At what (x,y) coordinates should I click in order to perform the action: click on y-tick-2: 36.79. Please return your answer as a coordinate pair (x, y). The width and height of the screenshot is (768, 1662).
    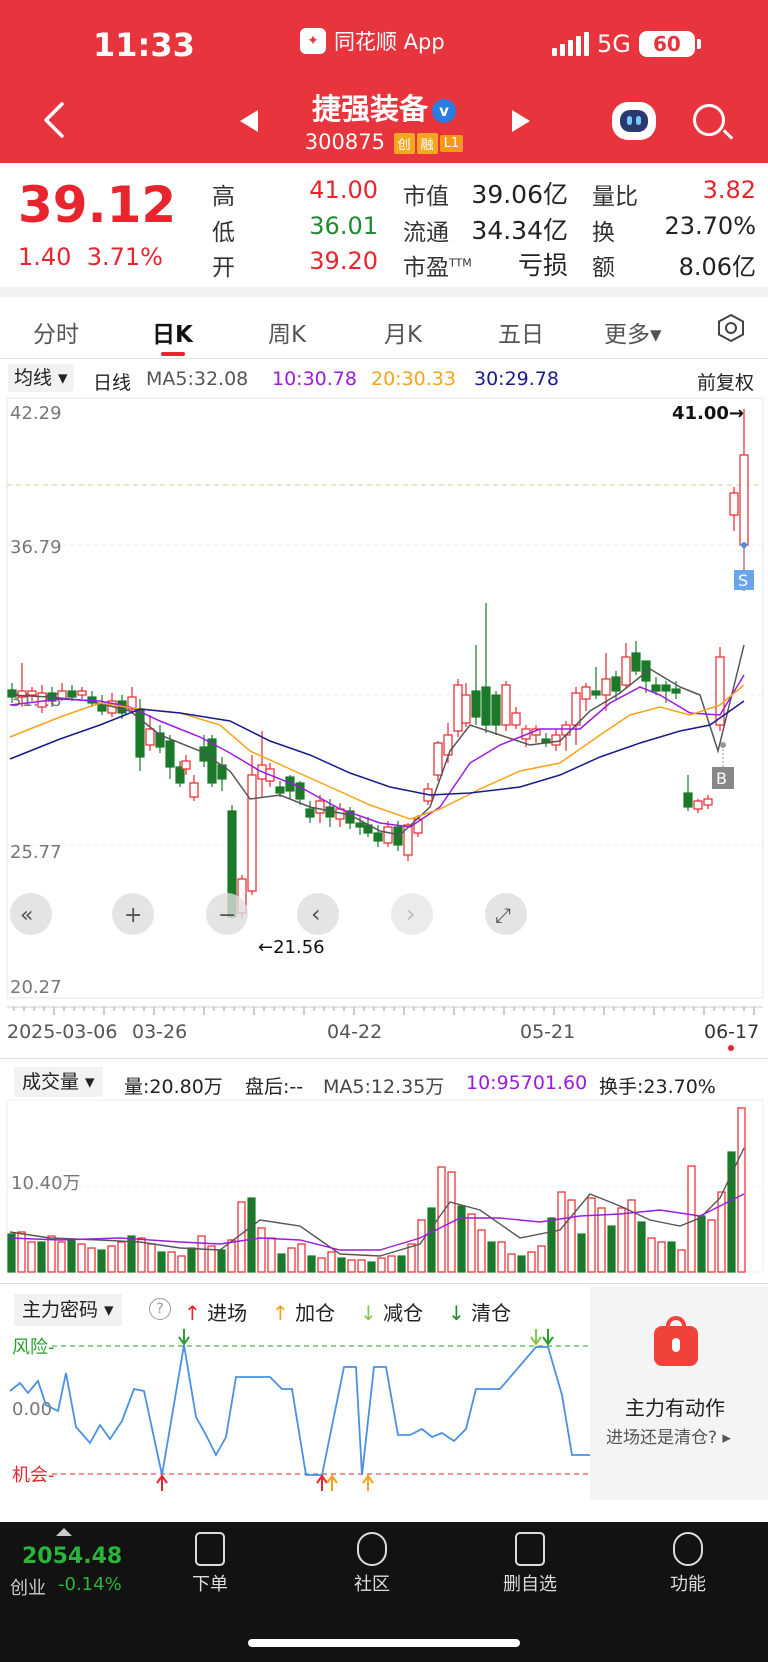
    Looking at the image, I should click on (36, 547).